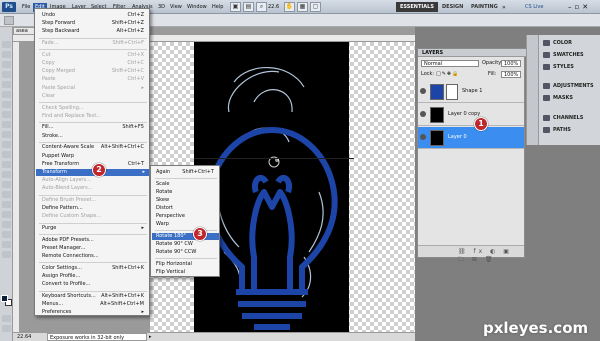 The width and height of the screenshot is (600, 341). I want to click on menu-item-fade: Fade... Shift+Ctrl+F, so click(95, 43).